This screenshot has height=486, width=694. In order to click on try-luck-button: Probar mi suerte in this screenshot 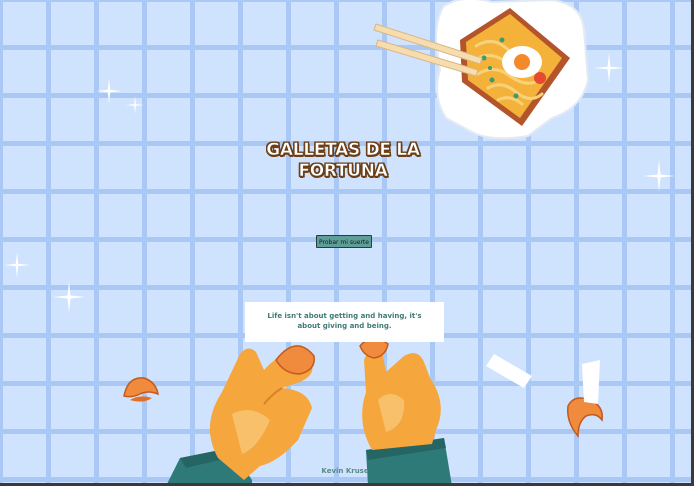, I will do `click(344, 241)`.